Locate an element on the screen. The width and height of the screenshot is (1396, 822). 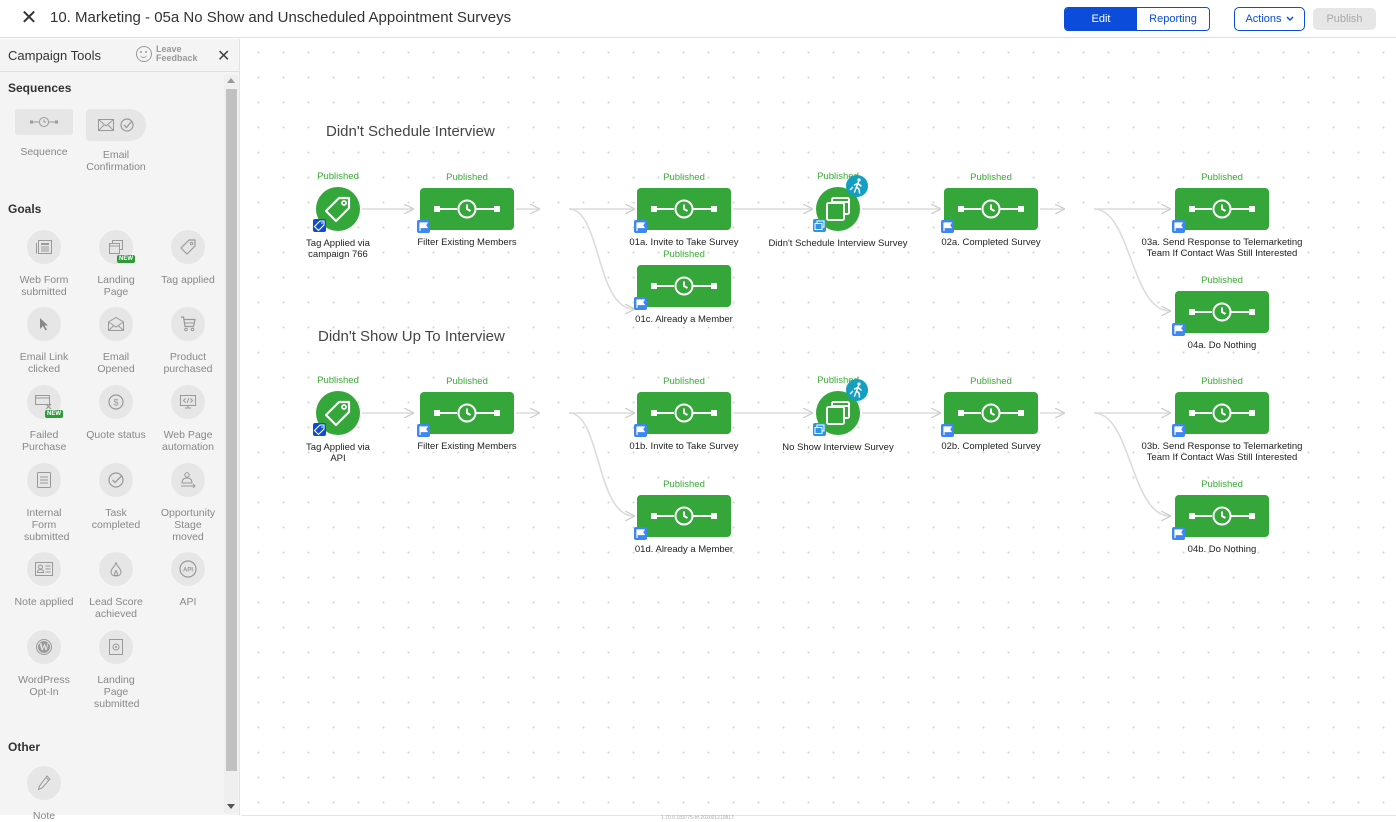
node-label-line1: 03a. Send Response to Telemarketing is located at coordinates (1222, 242).